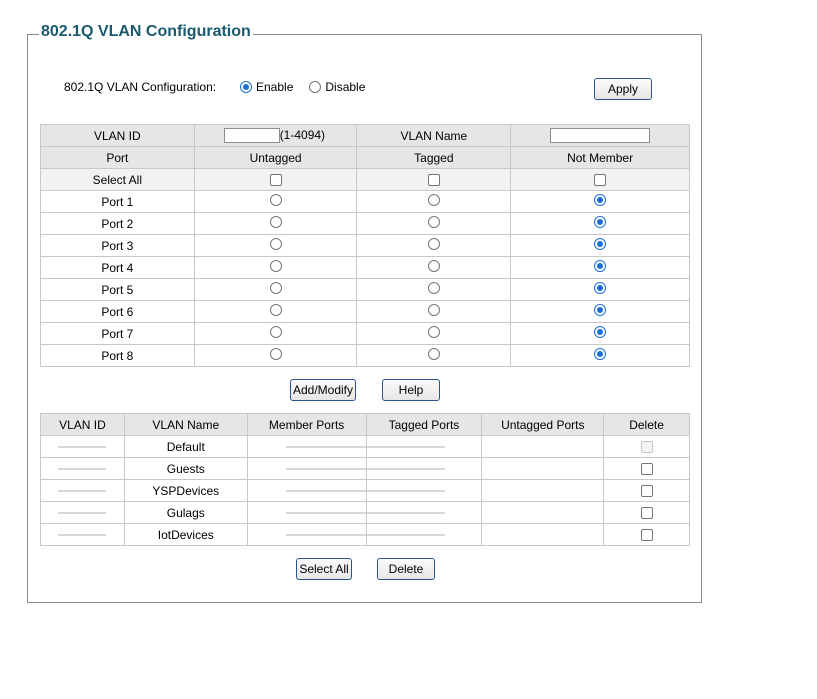  I want to click on header-member-ports: Member Ports, so click(306, 424).